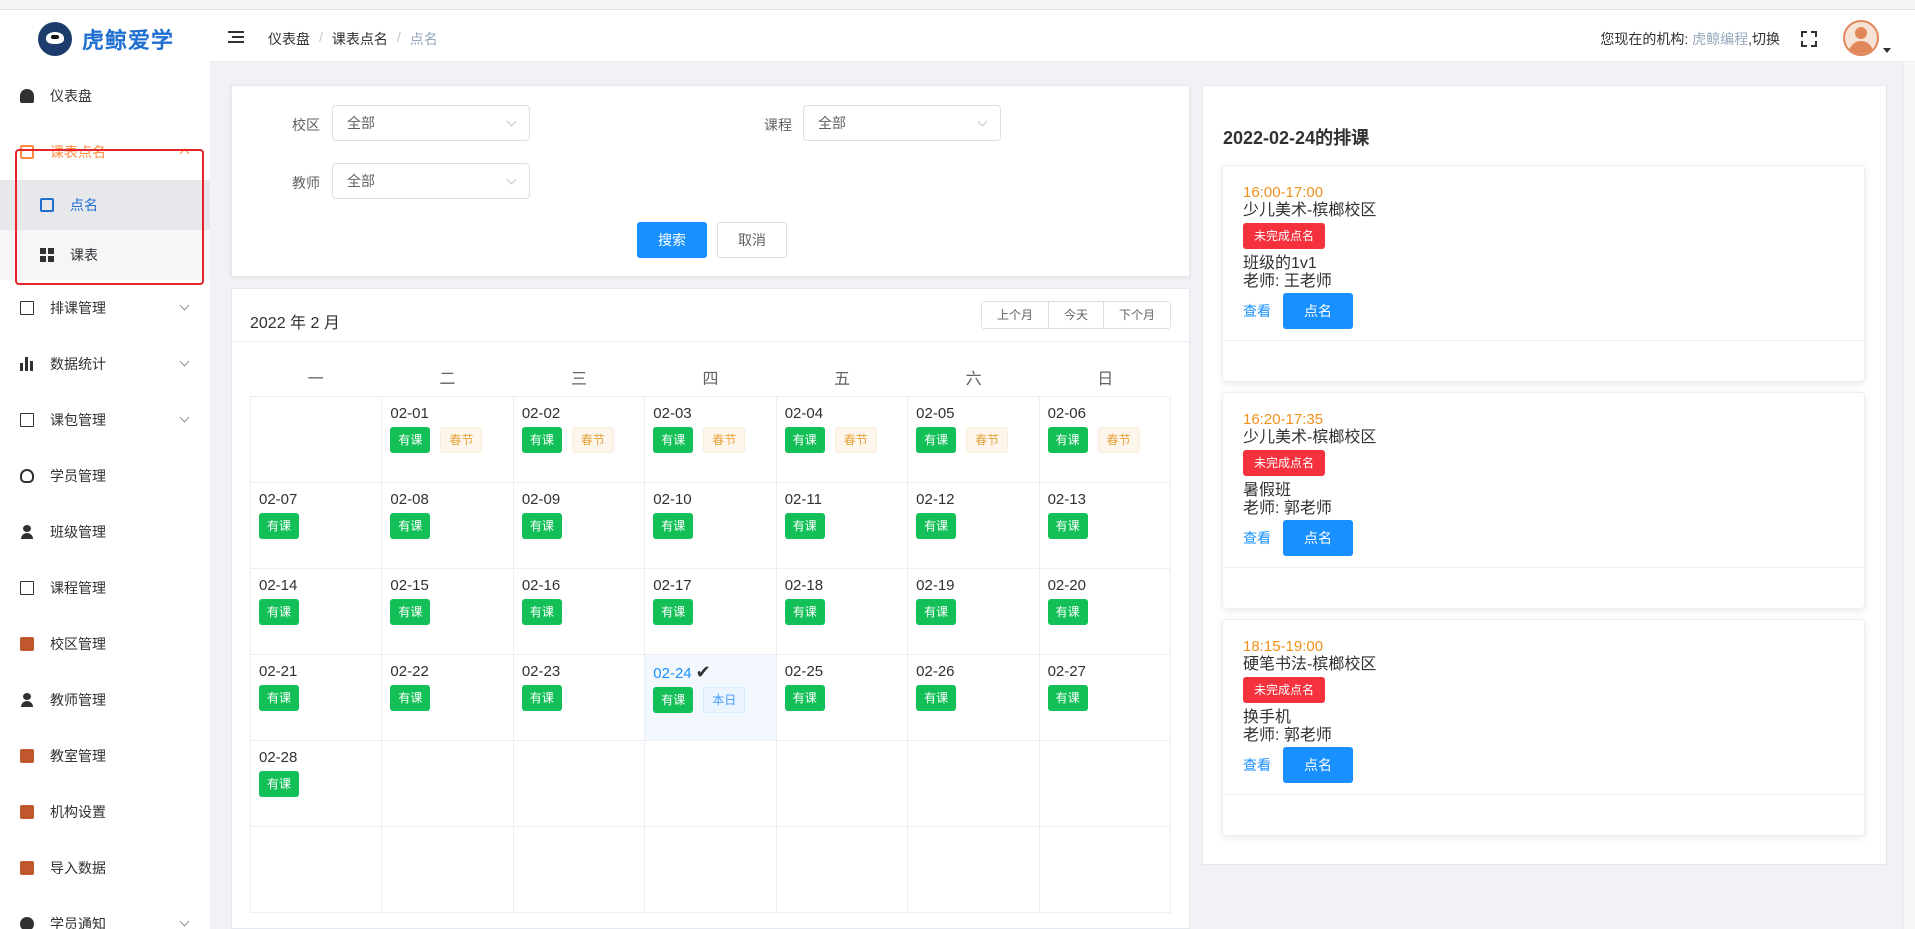 This screenshot has height=929, width=1915. What do you see at coordinates (1105, 698) in the screenshot?
I see `calendar-day-cell: 02-27 有课` at bounding box center [1105, 698].